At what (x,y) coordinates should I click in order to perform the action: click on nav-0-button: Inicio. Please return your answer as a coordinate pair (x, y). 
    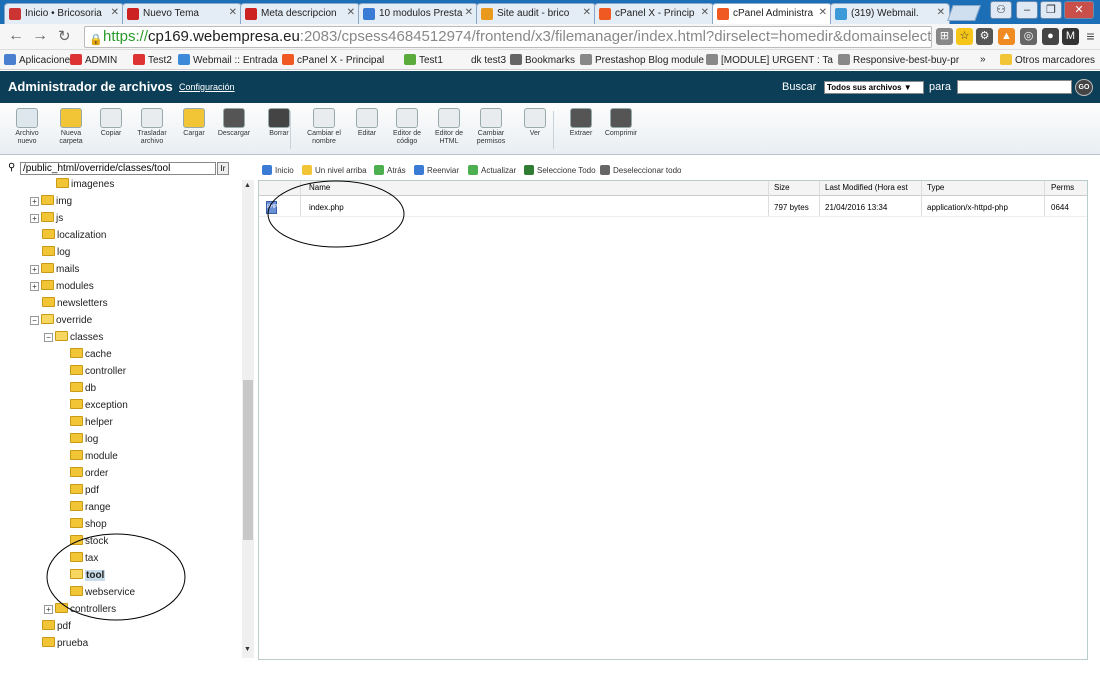
    Looking at the image, I should click on (278, 170).